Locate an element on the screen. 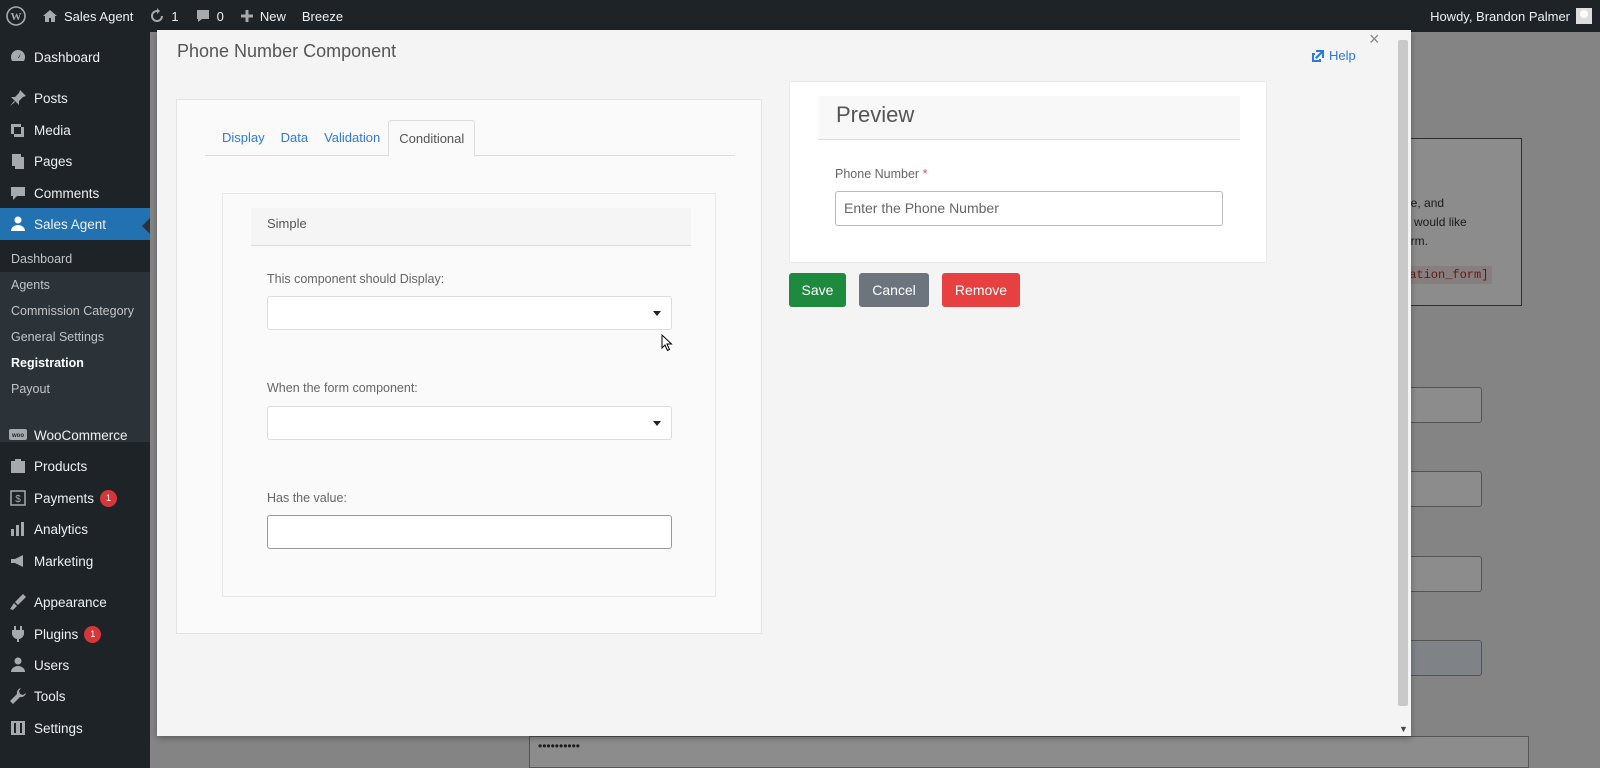  sidebar-item-label: Dashboard is located at coordinates (67, 57).